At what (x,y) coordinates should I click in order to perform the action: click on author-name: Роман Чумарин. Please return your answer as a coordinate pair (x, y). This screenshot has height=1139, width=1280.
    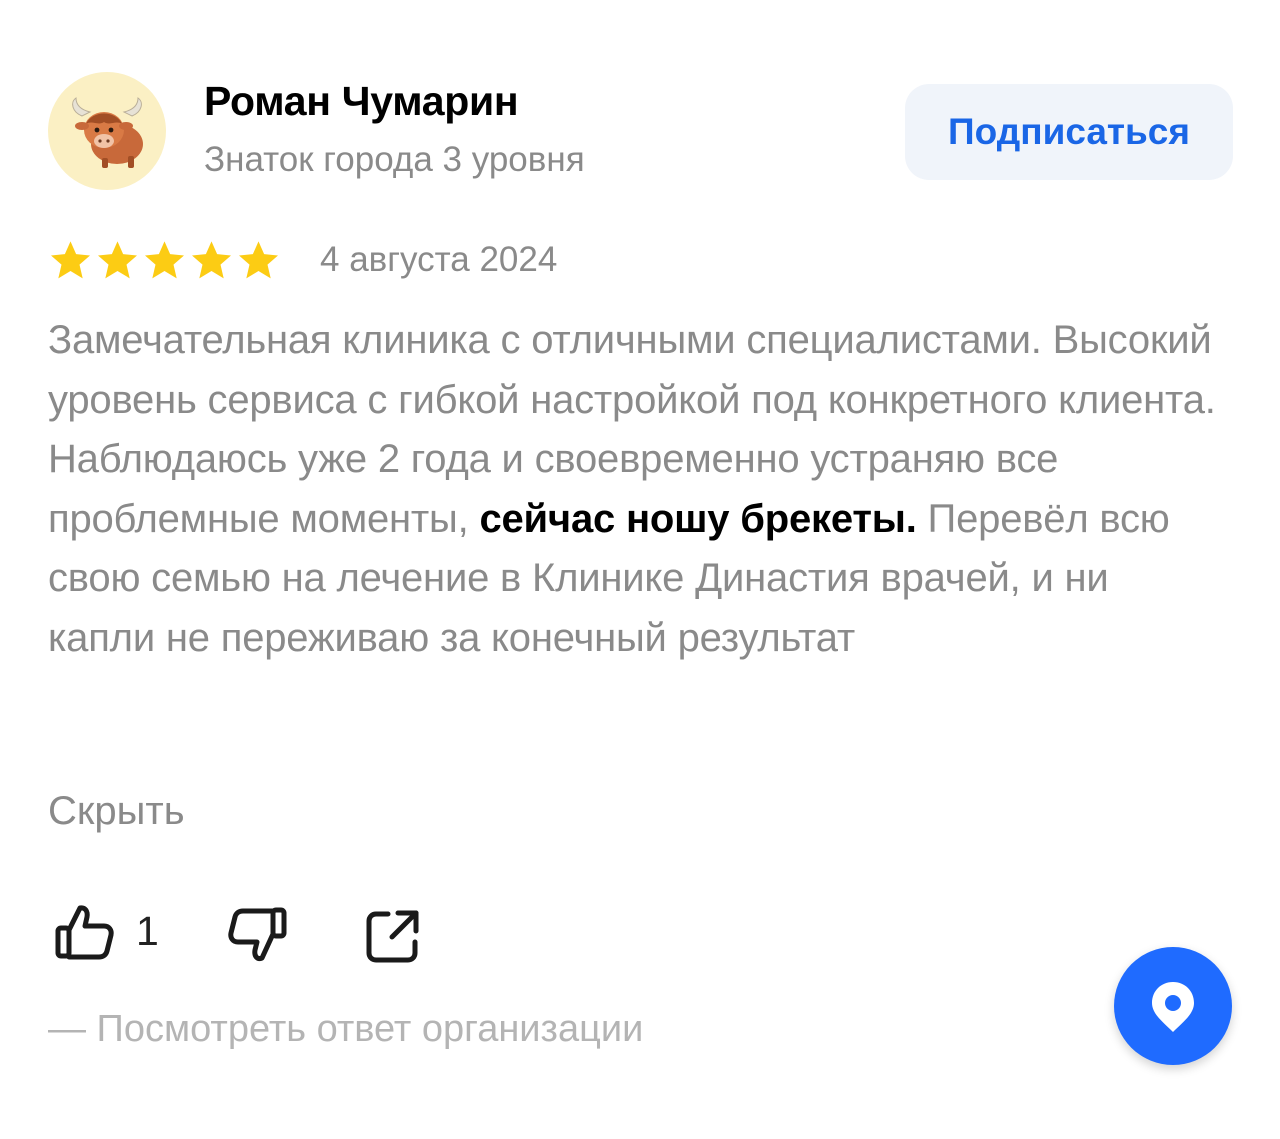
    Looking at the image, I should click on (361, 101).